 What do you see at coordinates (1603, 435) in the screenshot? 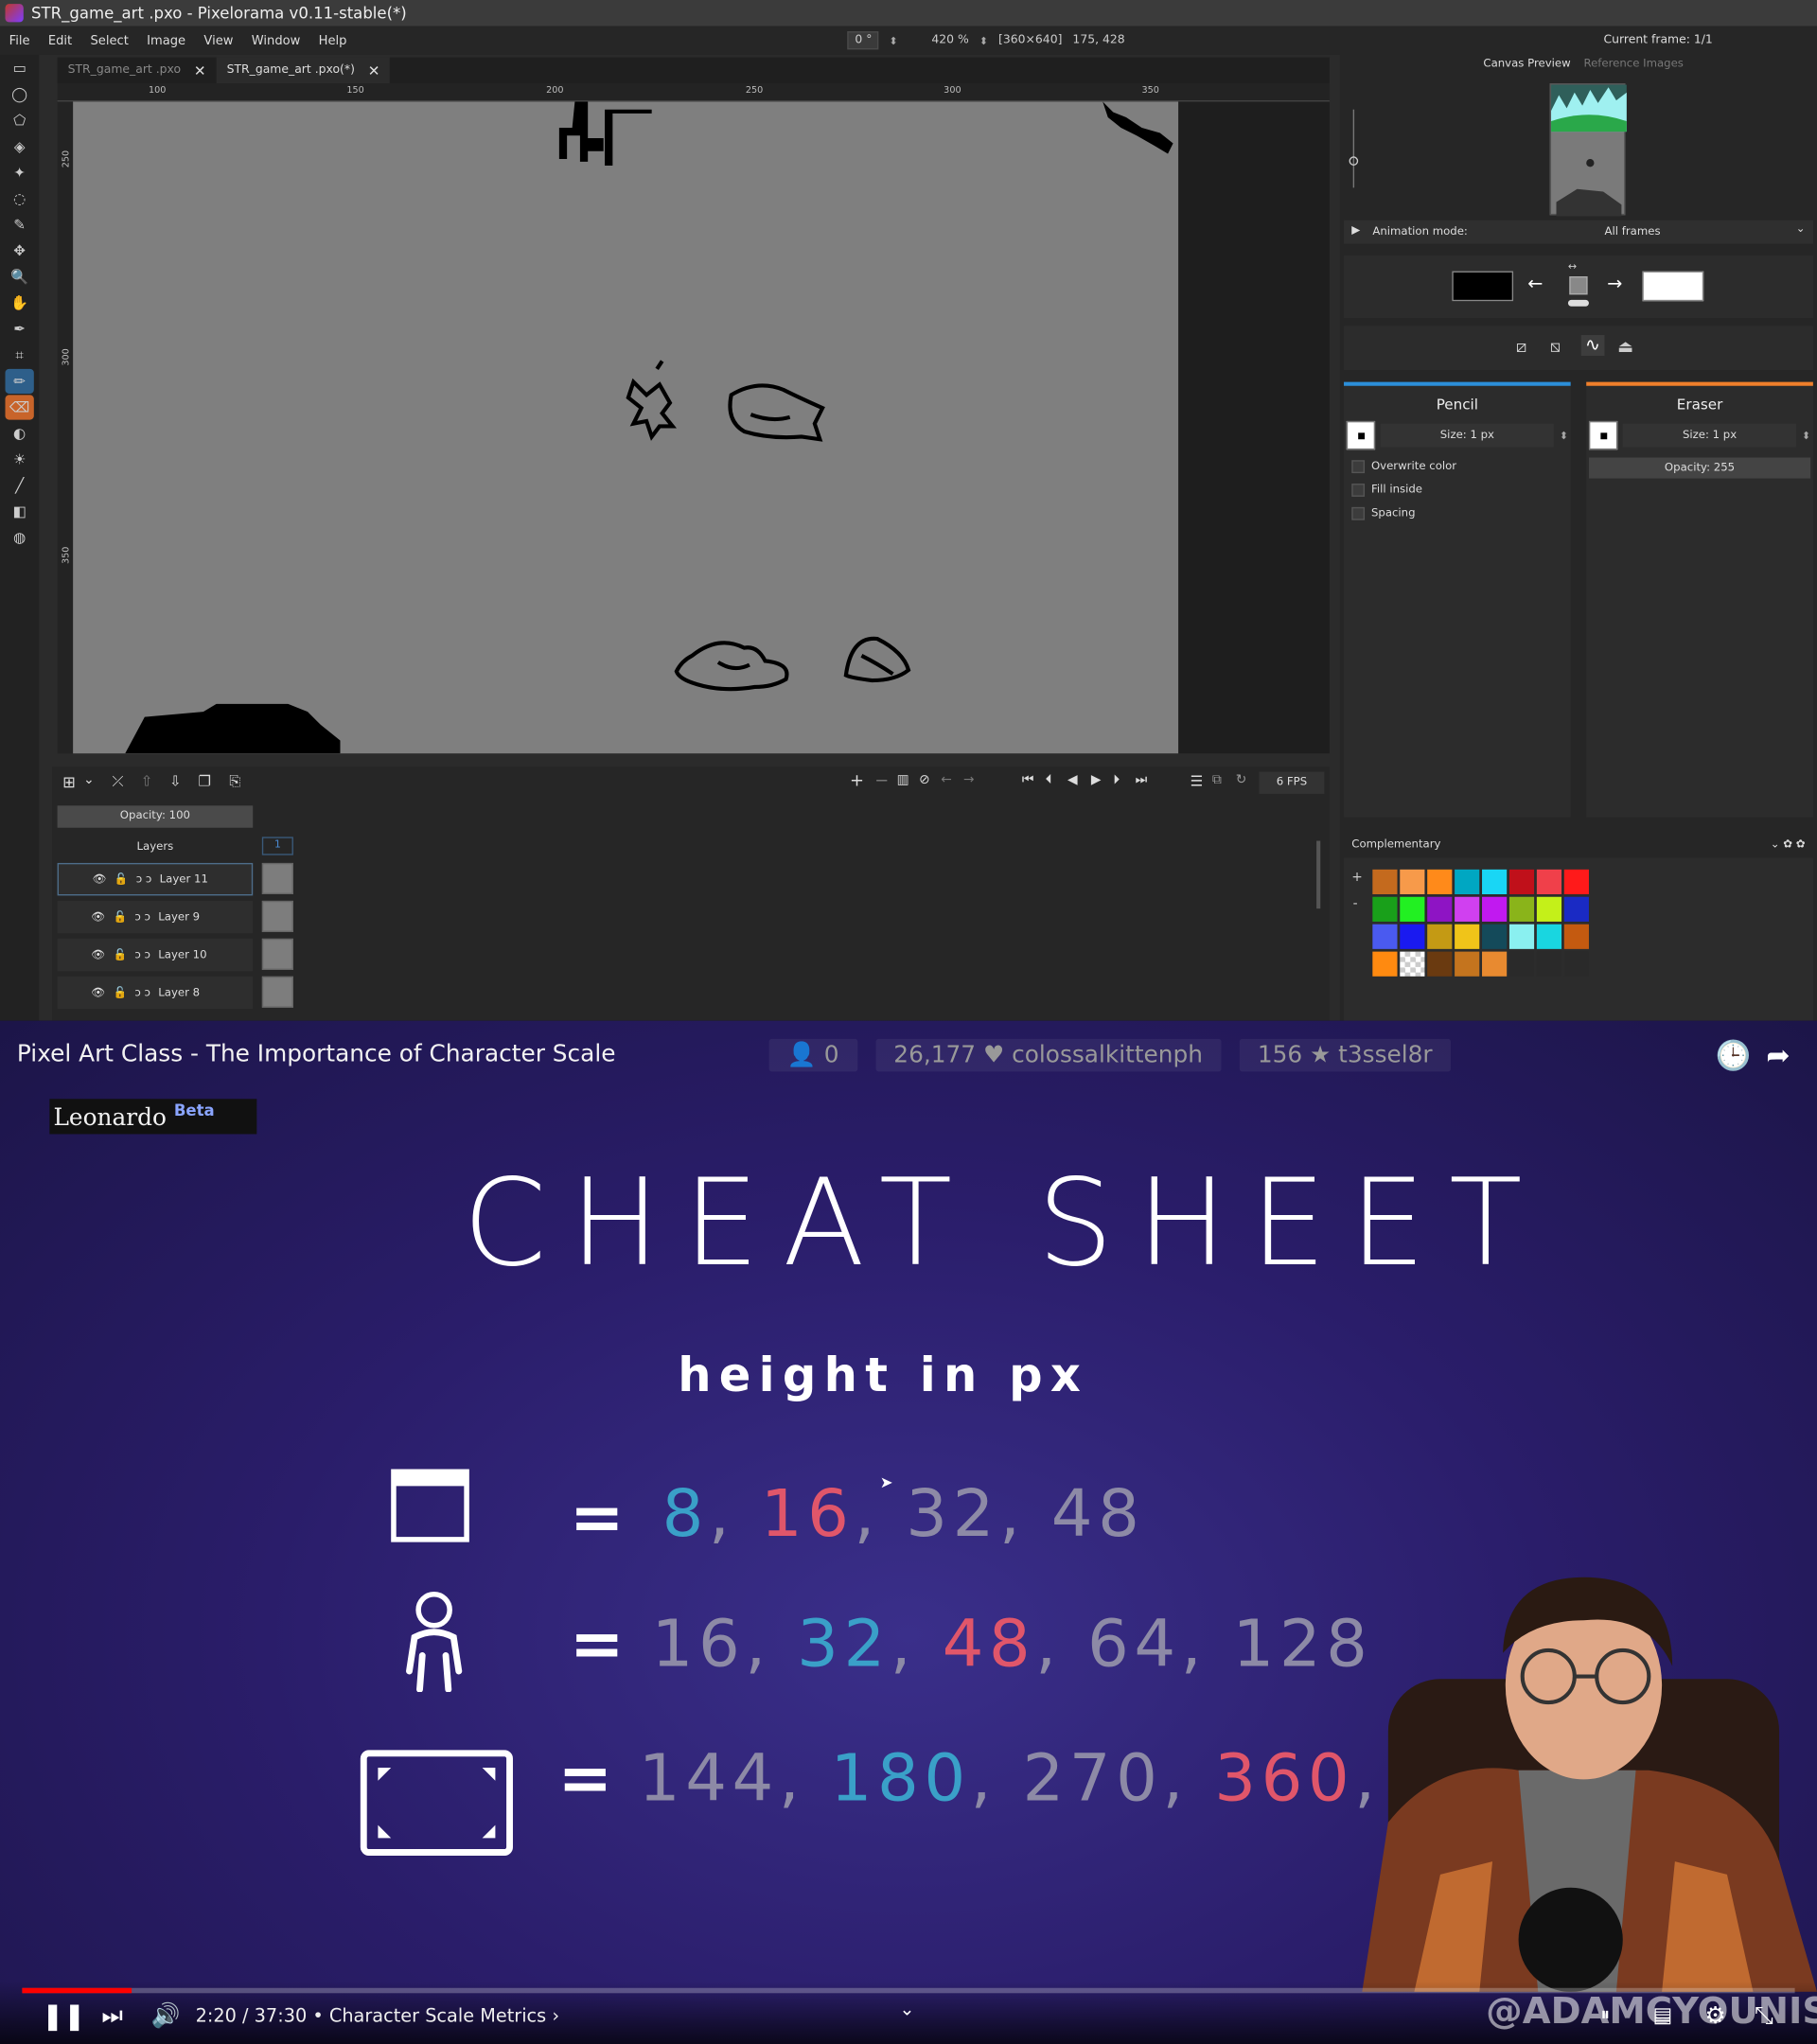
I see `eraser-brush-button` at bounding box center [1603, 435].